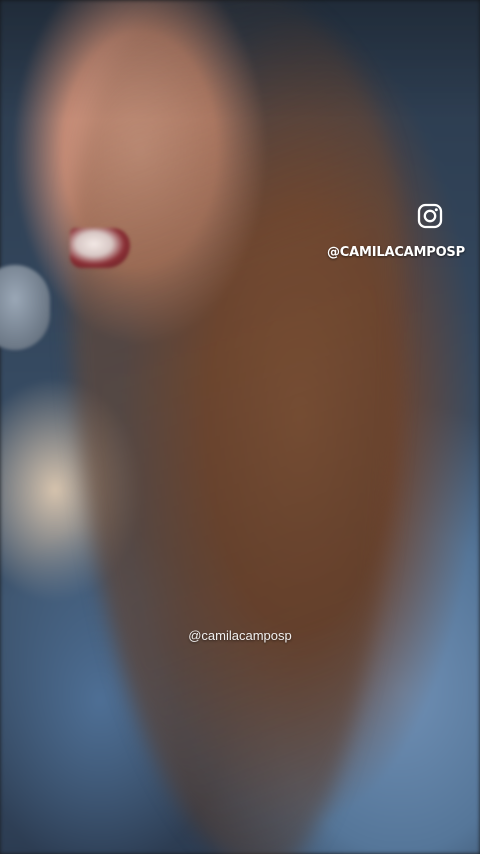 The height and width of the screenshot is (854, 480). Describe the element at coordinates (240, 60) in the screenshot. I see `top-gradient` at that location.